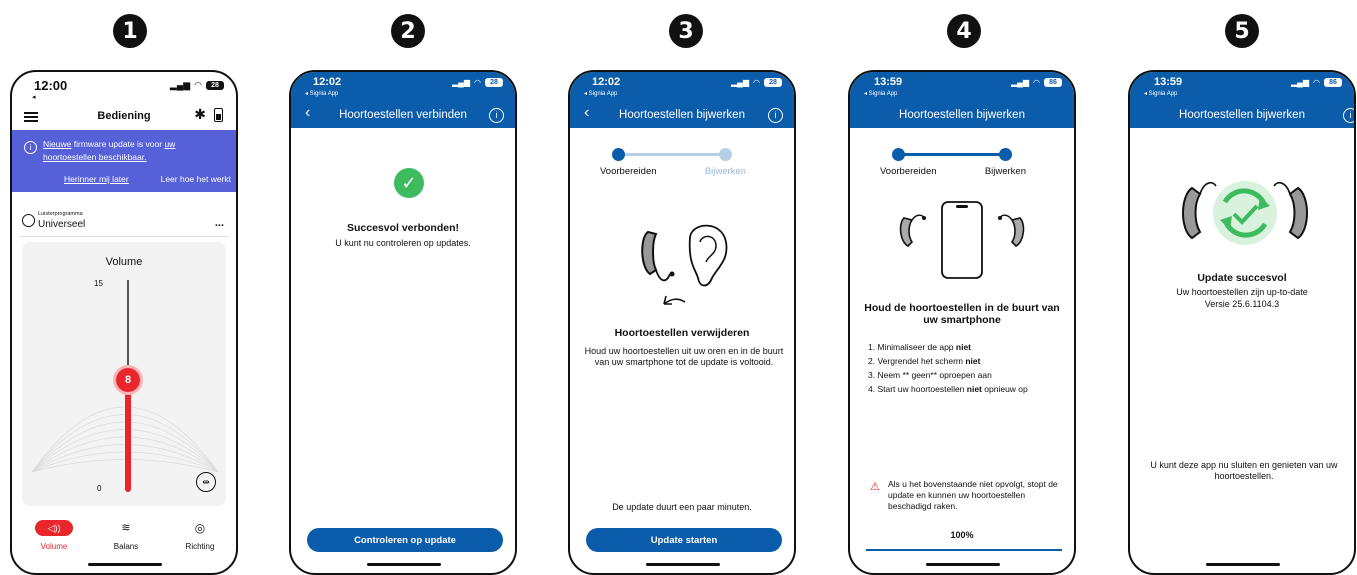  Describe the element at coordinates (196, 179) in the screenshot. I see `learn-how-link: Leer hoe het werkt` at that location.